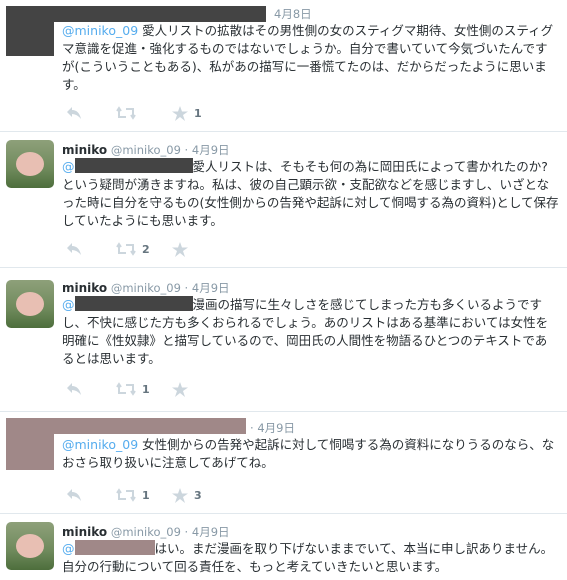 The height and width of the screenshot is (580, 567). I want to click on favorite-count: 1, so click(198, 113).